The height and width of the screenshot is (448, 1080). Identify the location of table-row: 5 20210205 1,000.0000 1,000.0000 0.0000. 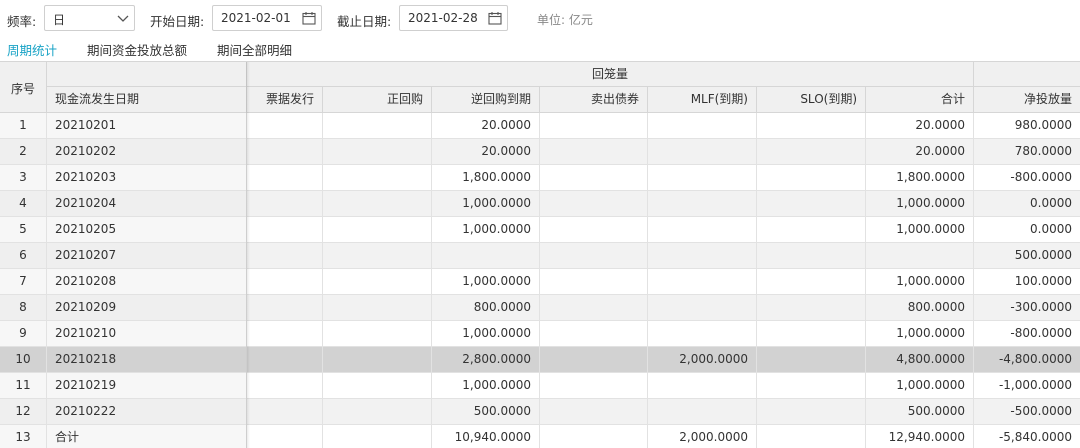
(540, 230).